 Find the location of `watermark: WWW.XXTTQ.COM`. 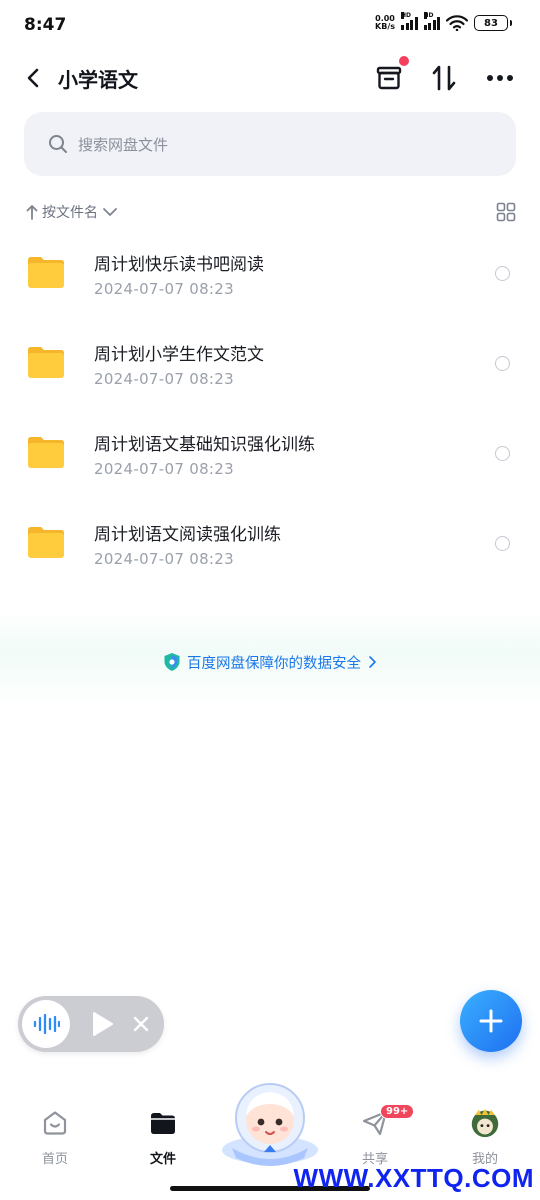

watermark: WWW.XXTTQ.COM is located at coordinates (413, 1178).